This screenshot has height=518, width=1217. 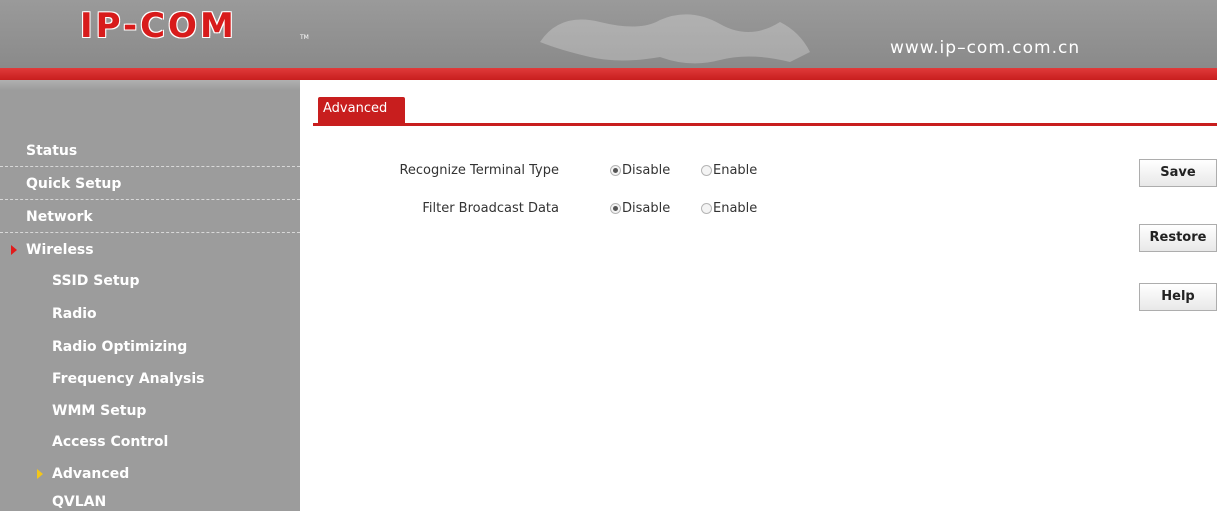 What do you see at coordinates (91, 474) in the screenshot?
I see `sidebar-item-label: Advanced` at bounding box center [91, 474].